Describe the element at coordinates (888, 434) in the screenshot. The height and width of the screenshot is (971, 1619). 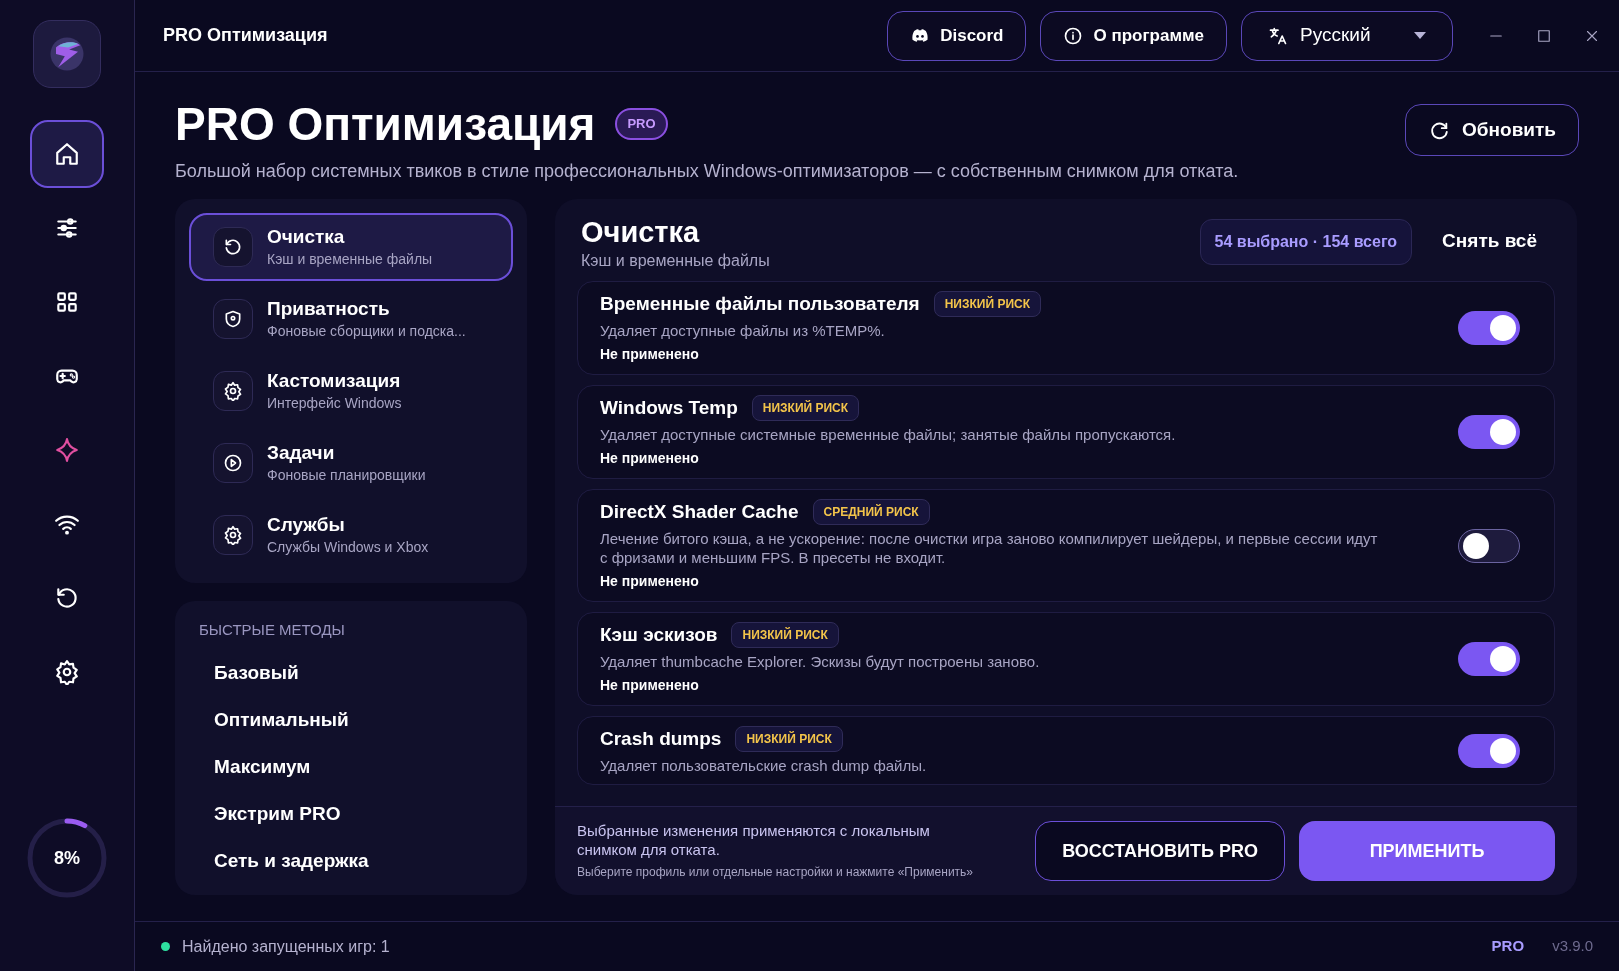
I see `tweak-description: Удаляет доступные системные временные файлы; занятые файлы пропускаются.` at that location.